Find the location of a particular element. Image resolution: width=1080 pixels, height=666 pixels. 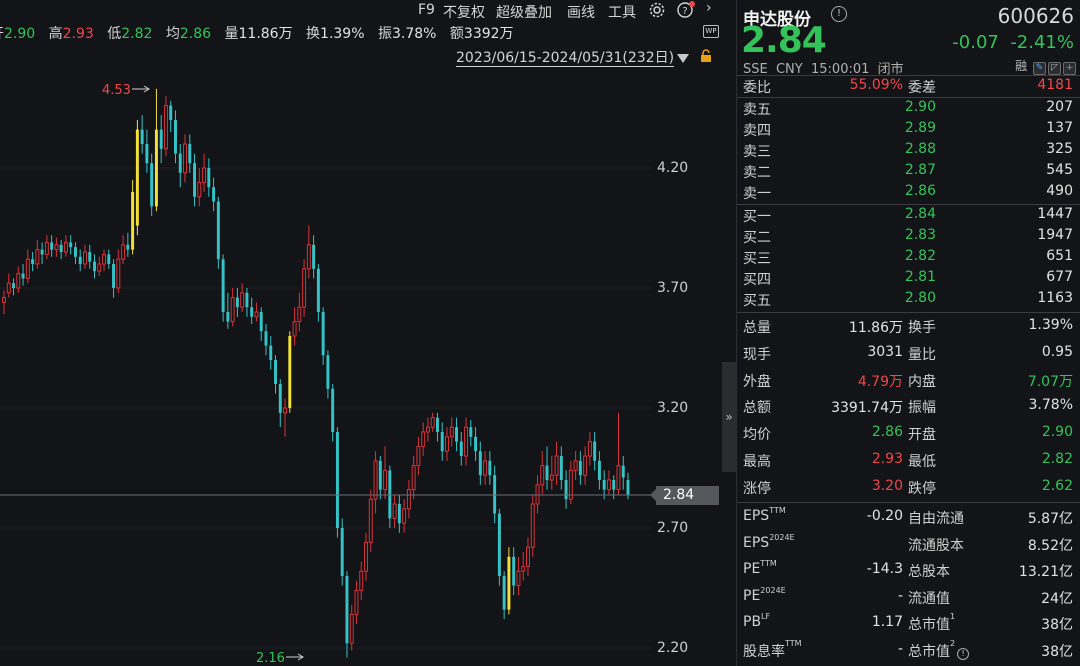

chevron-right-icon: › is located at coordinates (709, 8).